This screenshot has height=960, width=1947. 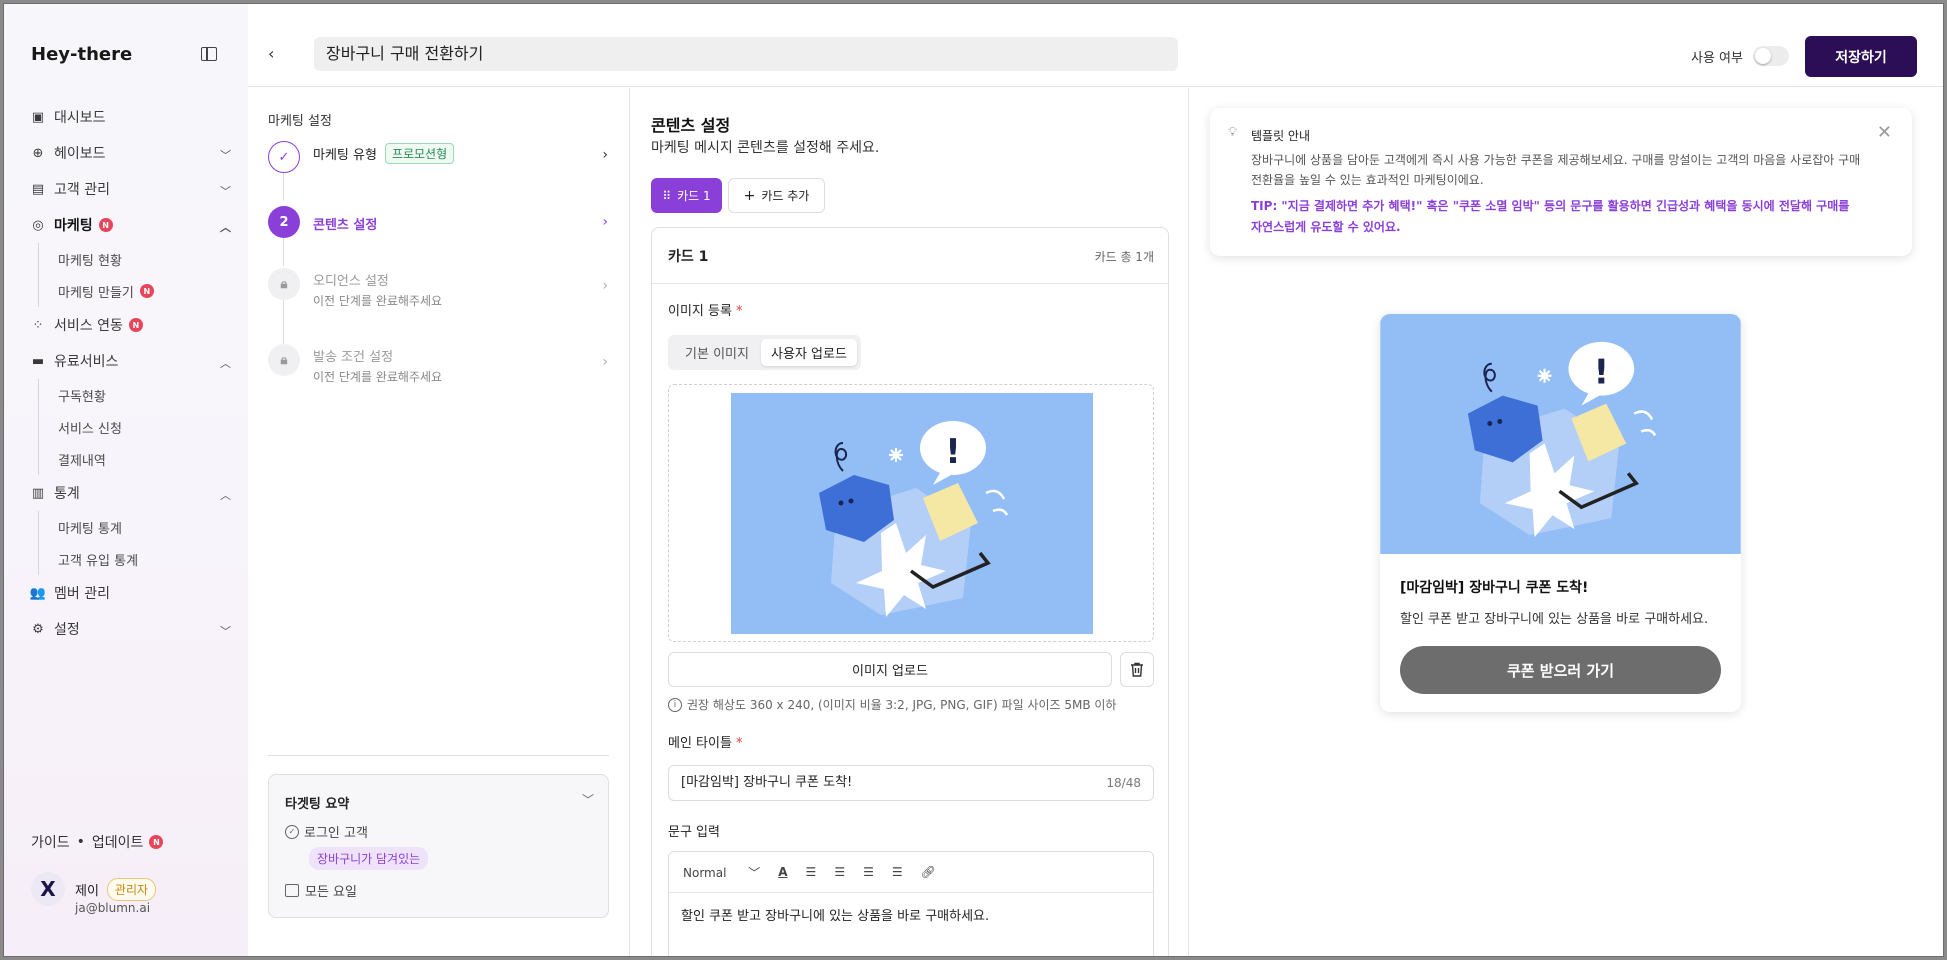 I want to click on dashboard-icon: ▣, so click(x=38, y=117).